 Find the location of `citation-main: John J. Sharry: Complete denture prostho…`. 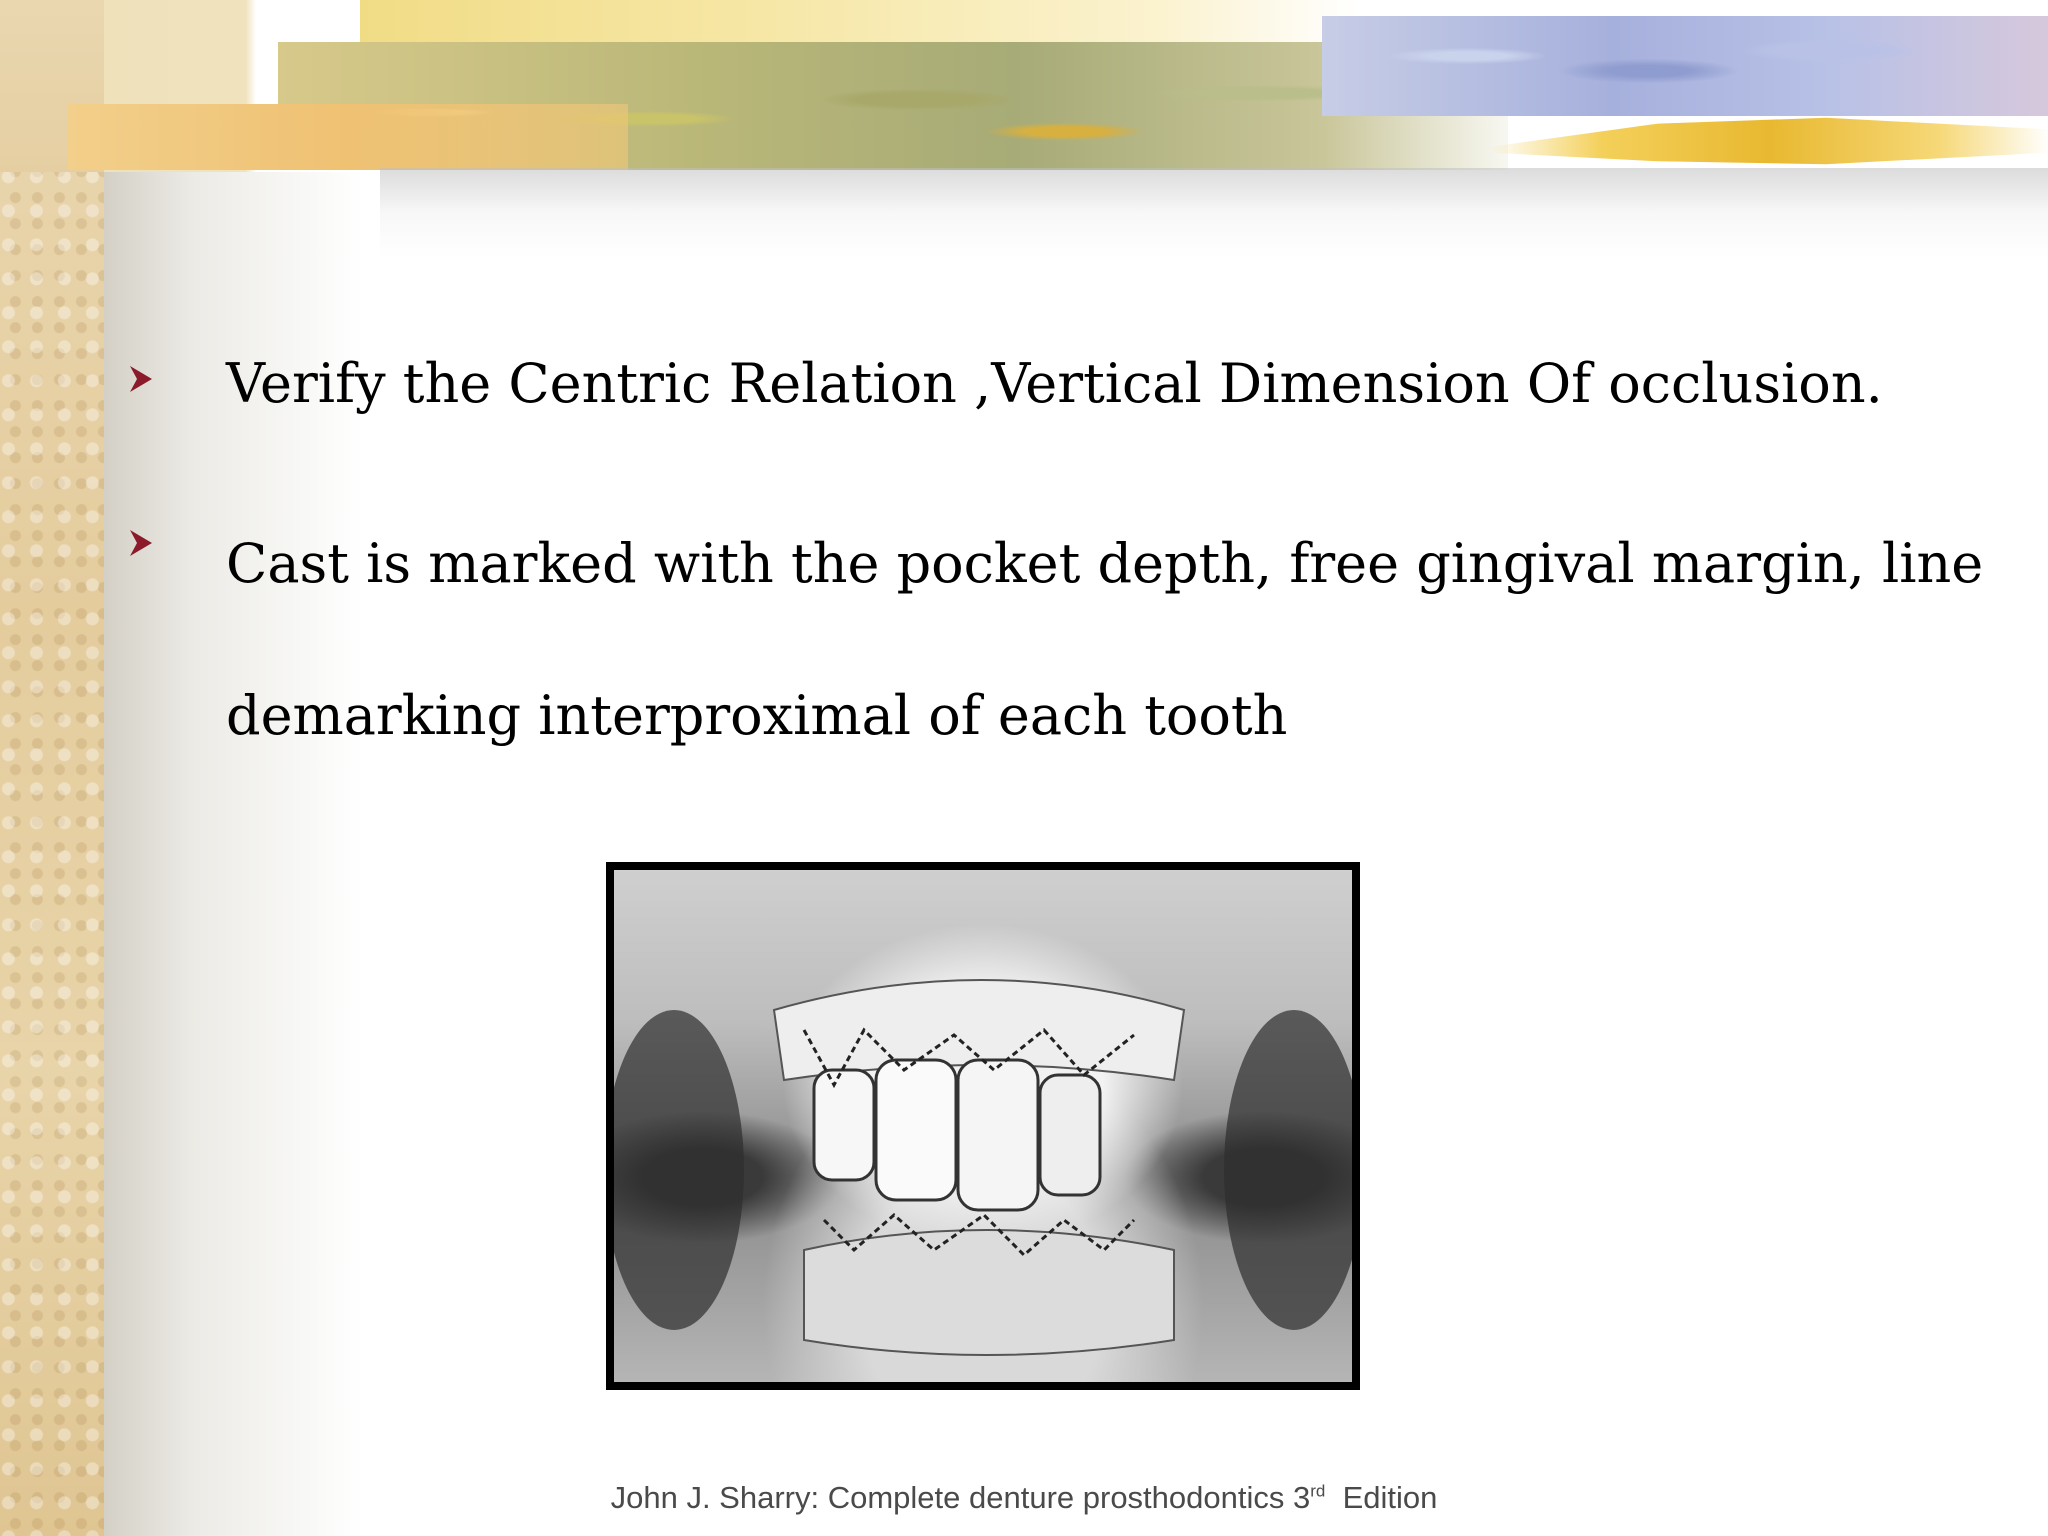

citation-main: John J. Sharry: Complete denture prostho… is located at coordinates (960, 1497).